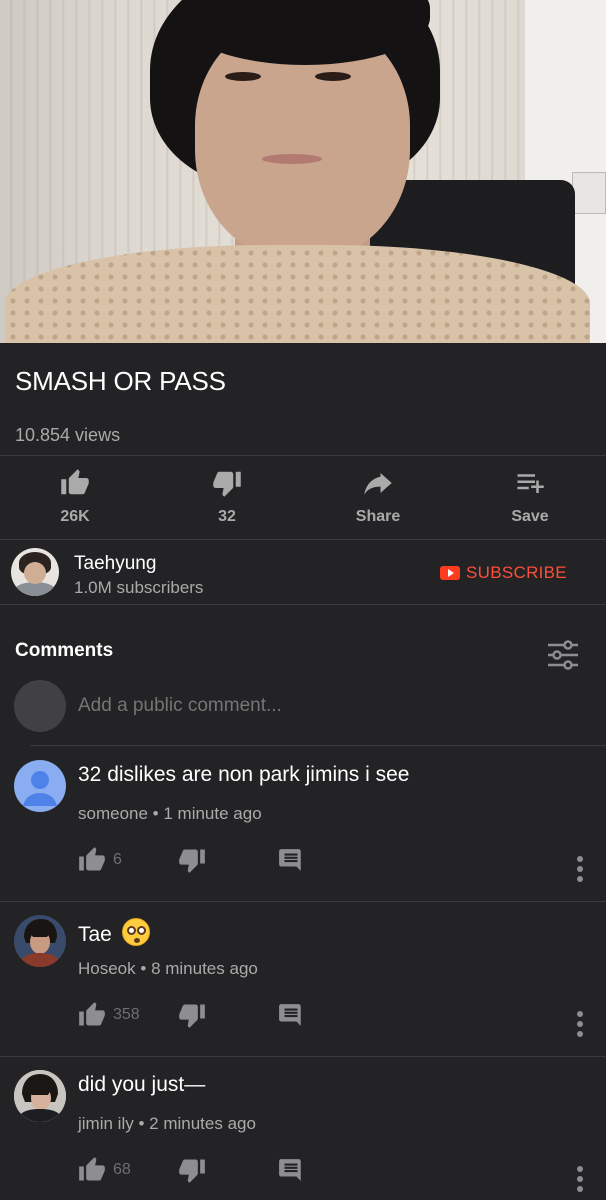 Image resolution: width=606 pixels, height=1200 pixels. Describe the element at coordinates (227, 516) in the screenshot. I see `dislike-count: 32` at that location.